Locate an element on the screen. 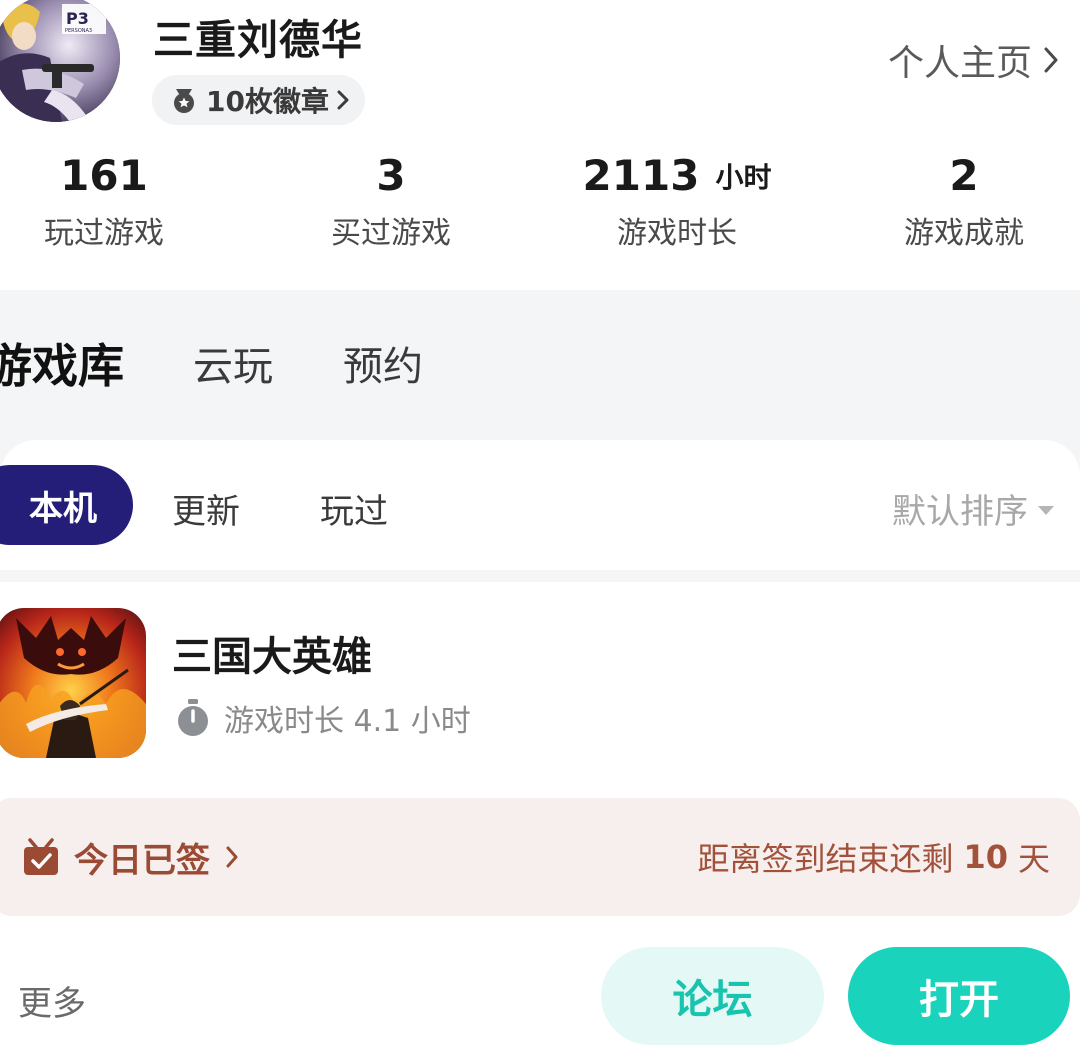 Image resolution: width=1080 pixels, height=1059 pixels. tab-cloud-play: 云玩 is located at coordinates (233, 363).